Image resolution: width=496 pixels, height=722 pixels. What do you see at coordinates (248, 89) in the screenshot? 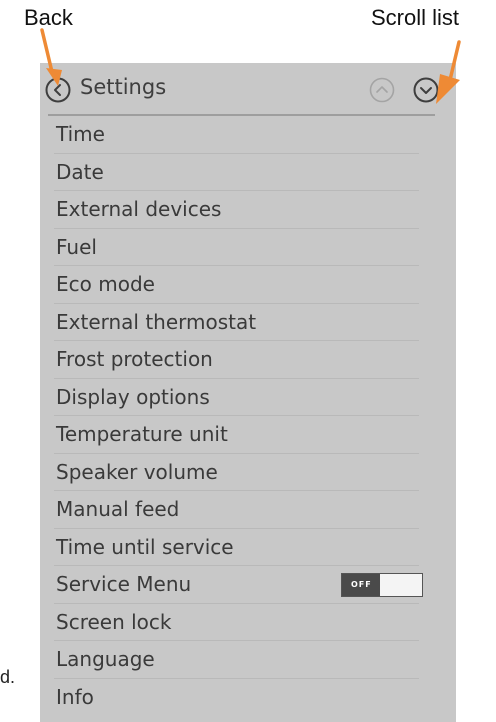
I see `settings-header: Settings` at bounding box center [248, 89].